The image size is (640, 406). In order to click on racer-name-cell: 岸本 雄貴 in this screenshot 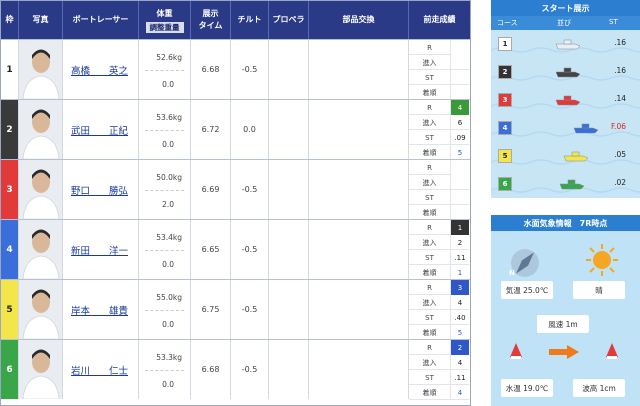, I will do `click(101, 309)`.